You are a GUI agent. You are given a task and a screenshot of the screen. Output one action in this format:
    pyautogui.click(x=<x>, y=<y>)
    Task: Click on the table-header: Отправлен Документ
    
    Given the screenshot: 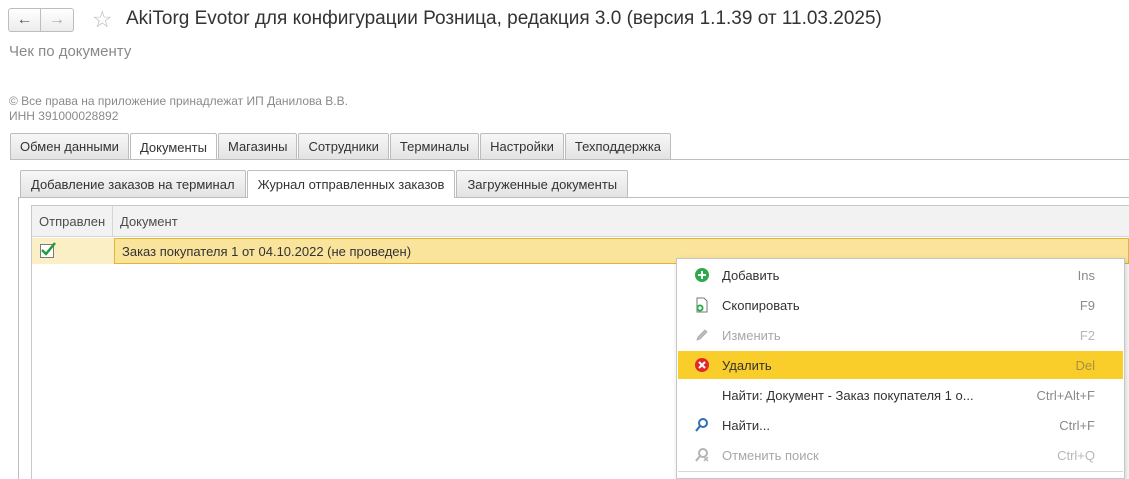 What is the action you would take?
    pyautogui.click(x=580, y=221)
    